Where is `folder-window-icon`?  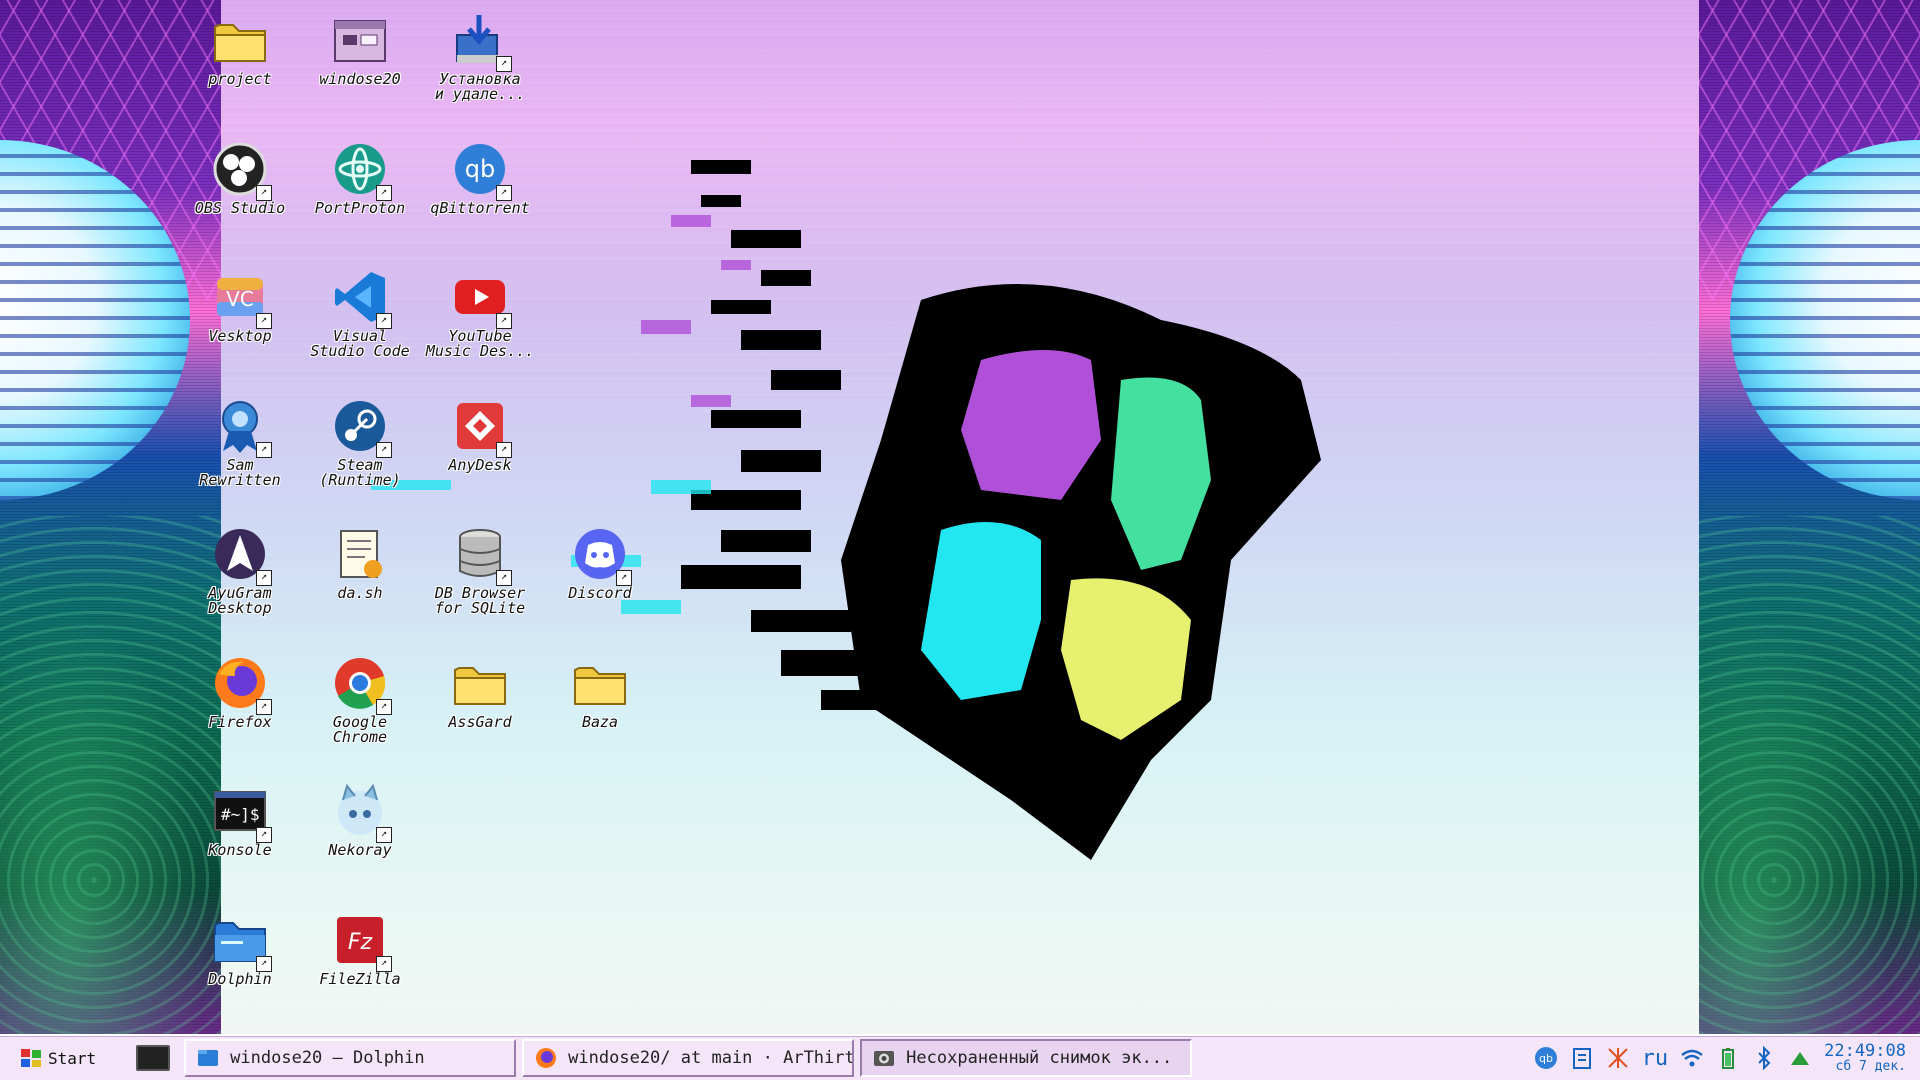 folder-window-icon is located at coordinates (360, 40).